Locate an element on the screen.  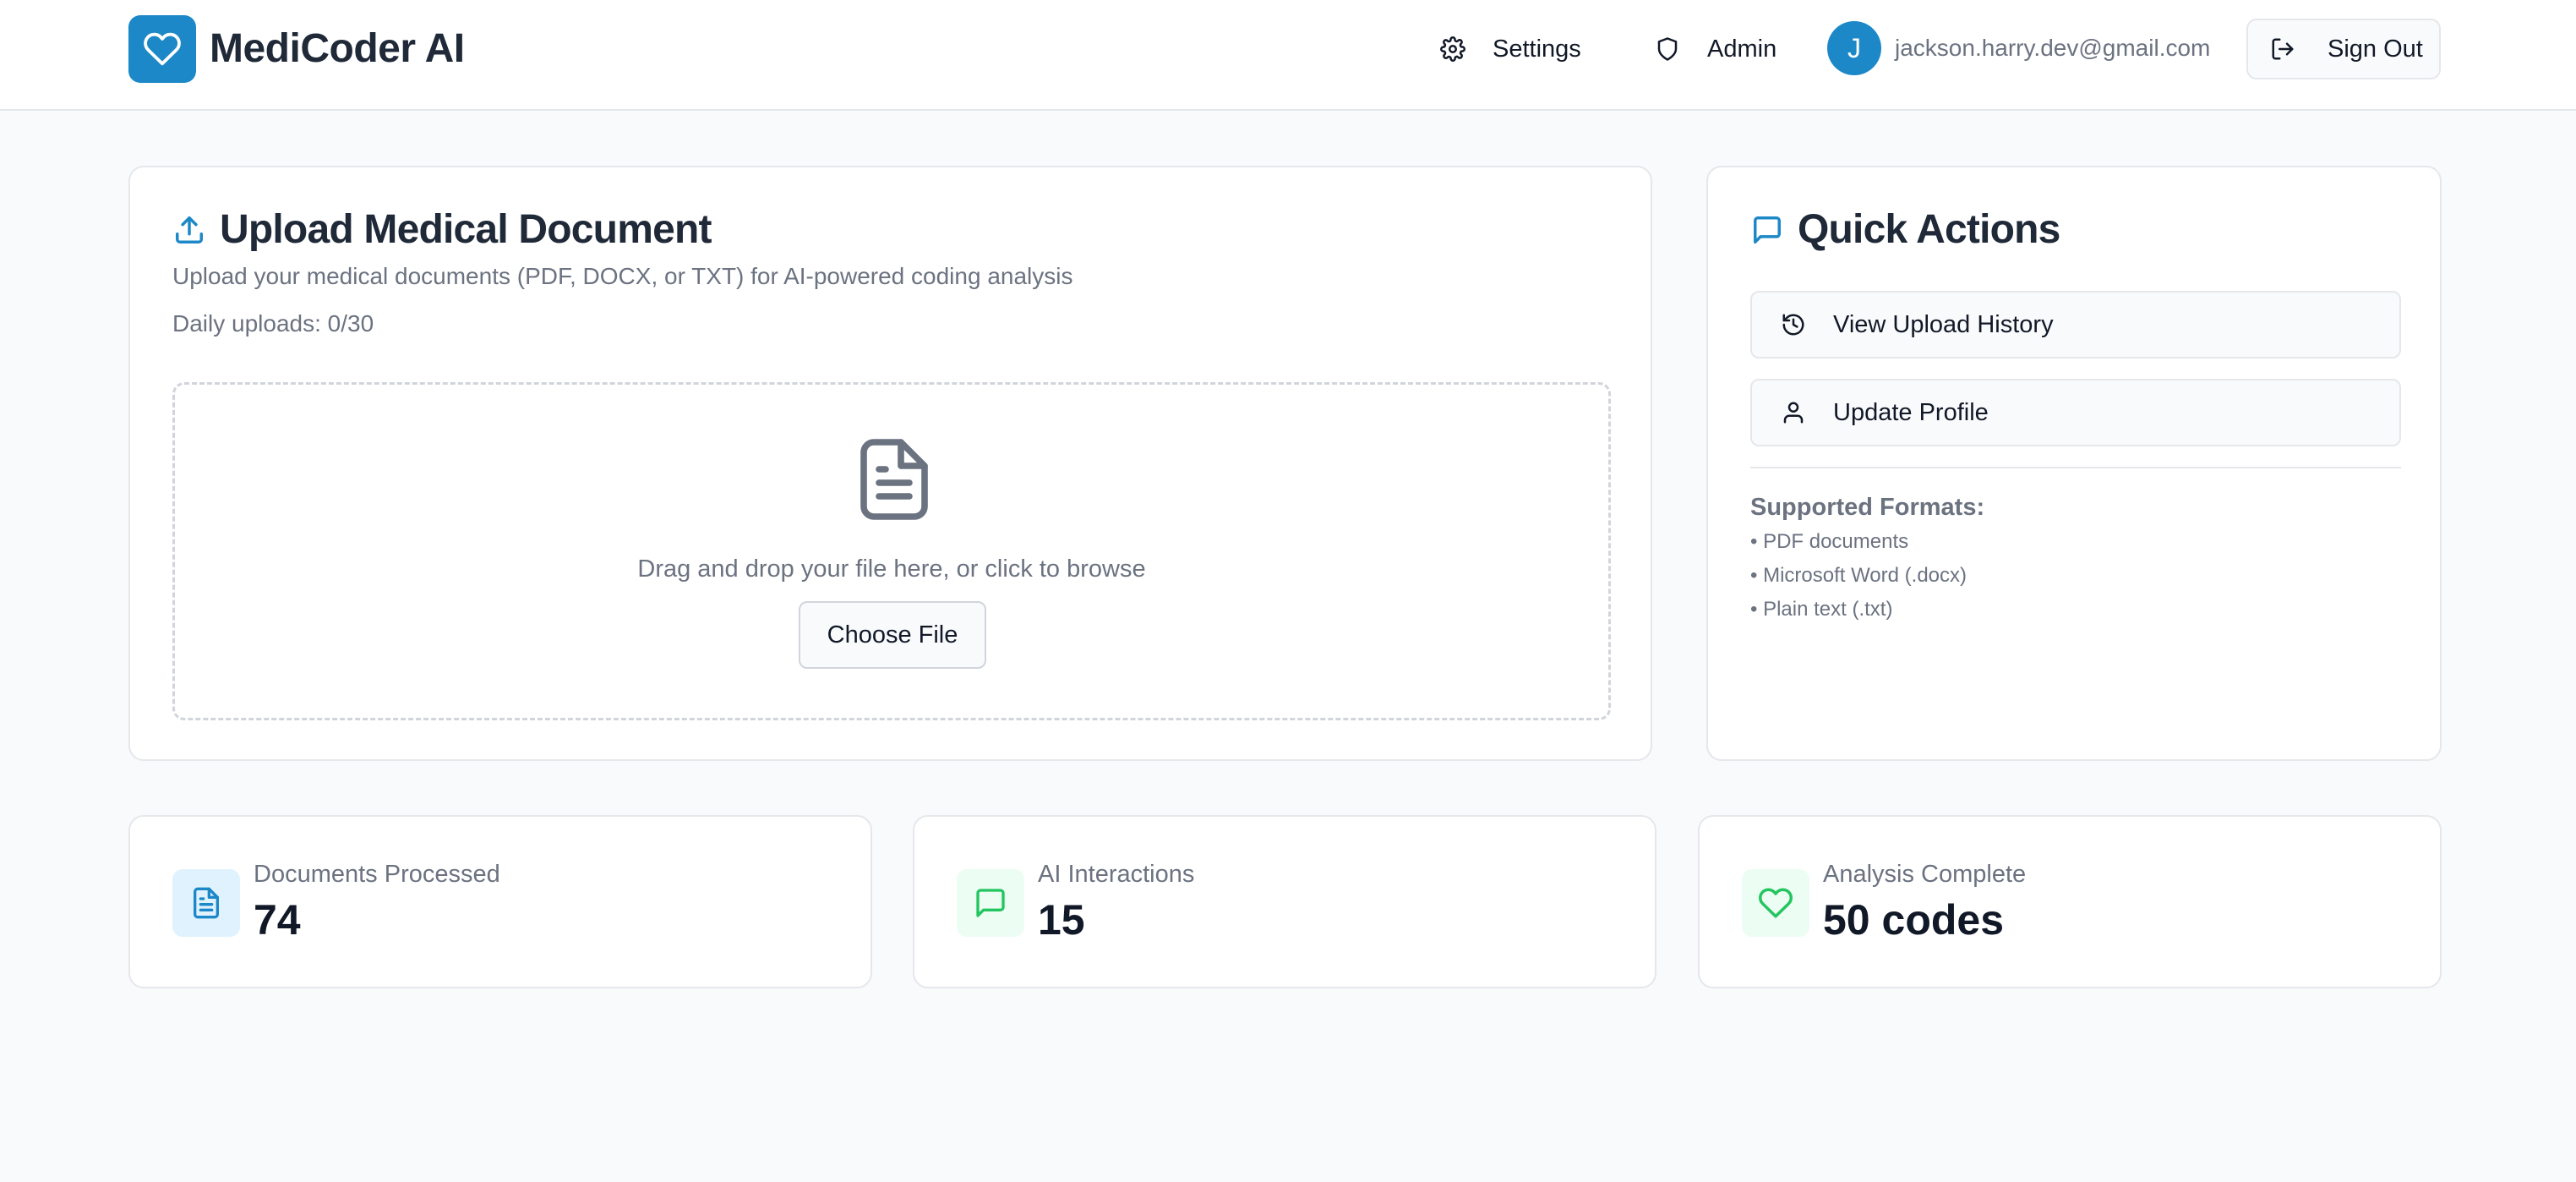
stat-value: 50 codes is located at coordinates (1914, 920).